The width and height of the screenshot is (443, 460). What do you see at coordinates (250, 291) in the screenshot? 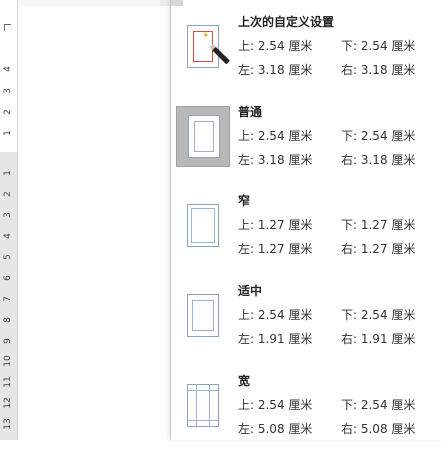
I see `preset-title: 适中` at bounding box center [250, 291].